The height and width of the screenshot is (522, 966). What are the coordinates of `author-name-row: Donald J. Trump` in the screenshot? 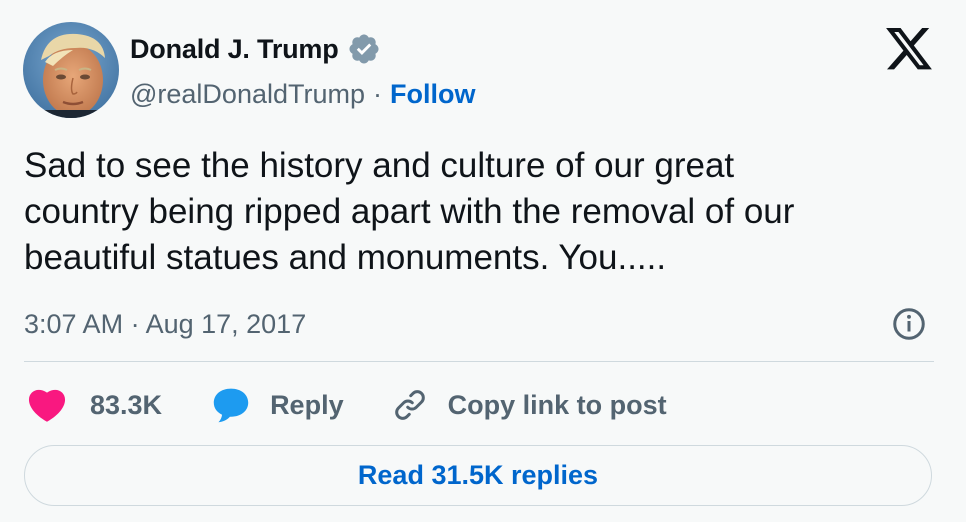 It's located at (255, 49).